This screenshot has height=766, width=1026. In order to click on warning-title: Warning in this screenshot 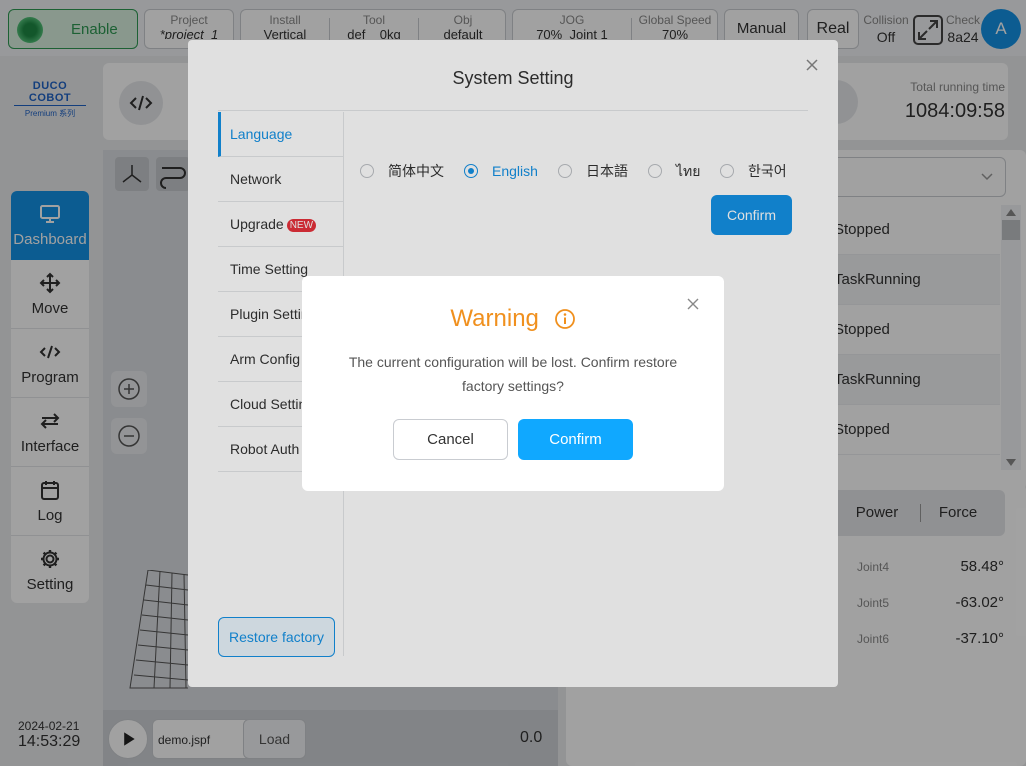, I will do `click(513, 318)`.